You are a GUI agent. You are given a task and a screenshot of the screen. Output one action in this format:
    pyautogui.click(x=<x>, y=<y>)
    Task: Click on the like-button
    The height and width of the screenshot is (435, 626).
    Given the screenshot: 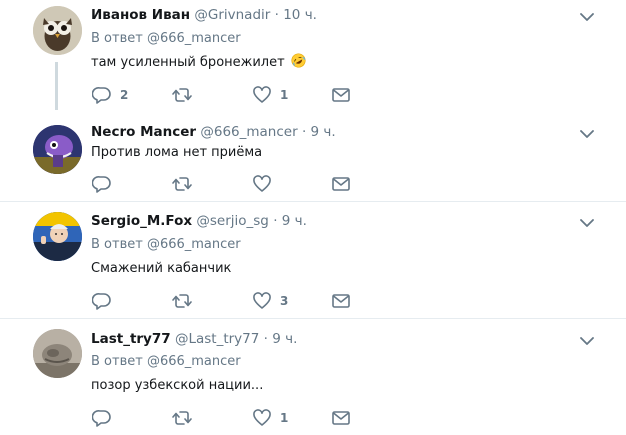 What is the action you would take?
    pyautogui.click(x=266, y=184)
    